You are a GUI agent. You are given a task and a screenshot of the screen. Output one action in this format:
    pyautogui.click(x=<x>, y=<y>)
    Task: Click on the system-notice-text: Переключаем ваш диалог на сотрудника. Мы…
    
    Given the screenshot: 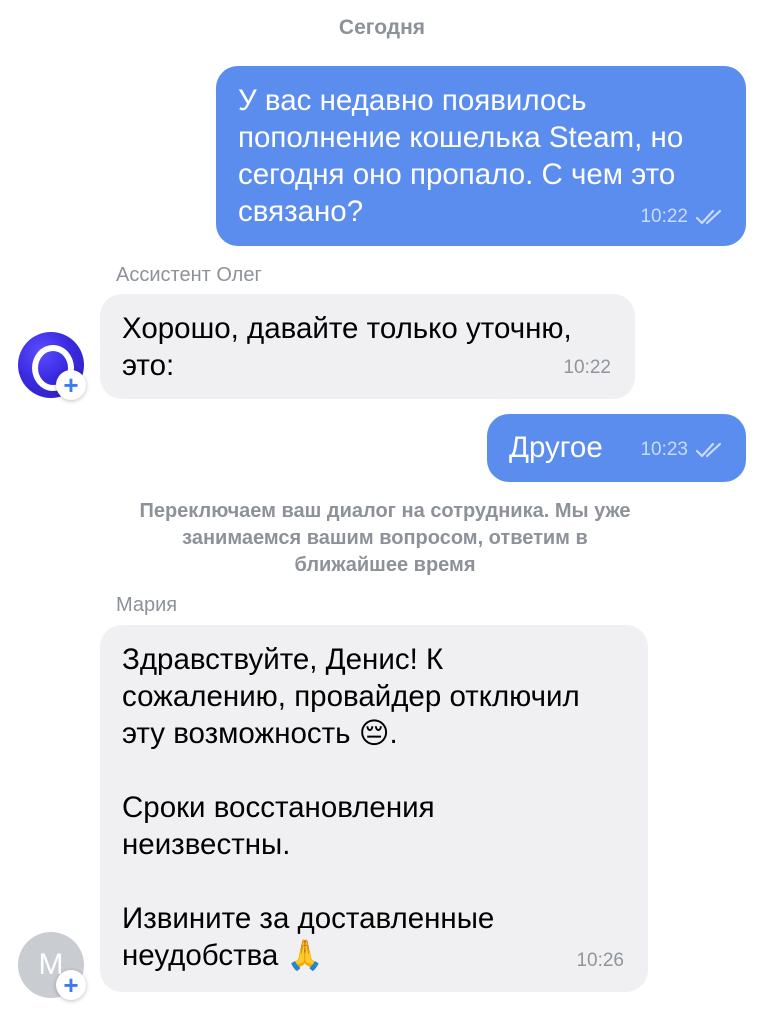 What is the action you would take?
    pyautogui.click(x=385, y=538)
    